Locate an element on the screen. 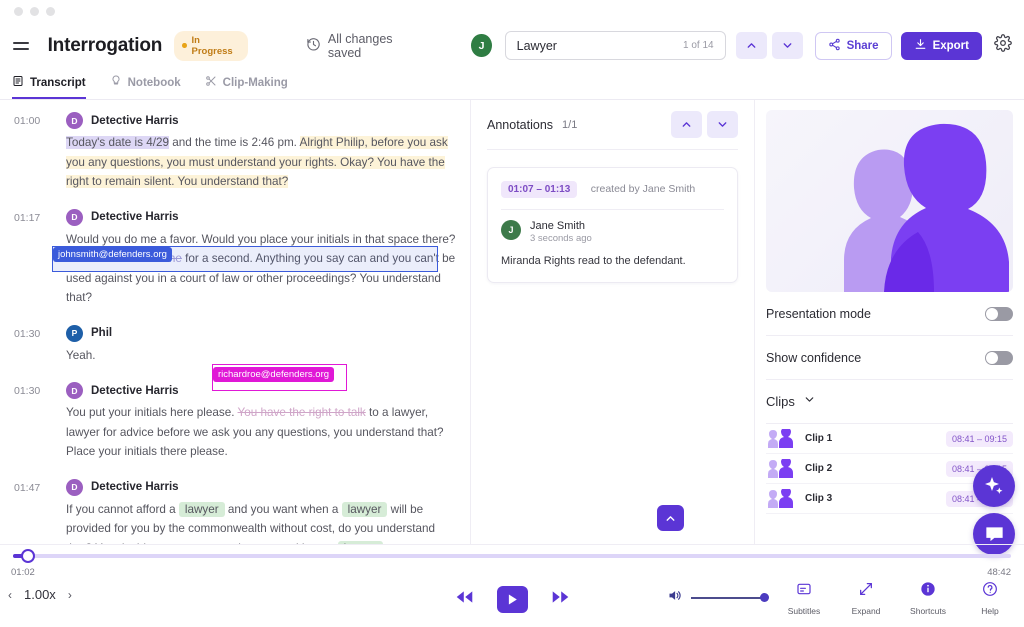 This screenshot has width=1024, height=627. subtitles-button: Subtitles is located at coordinates (804, 598).